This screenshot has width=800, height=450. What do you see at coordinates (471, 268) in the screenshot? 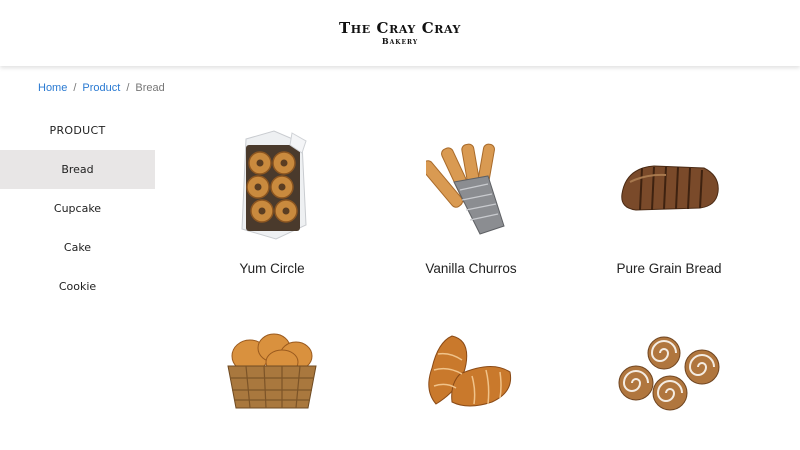
I see `product-name: Vanilla Churros` at bounding box center [471, 268].